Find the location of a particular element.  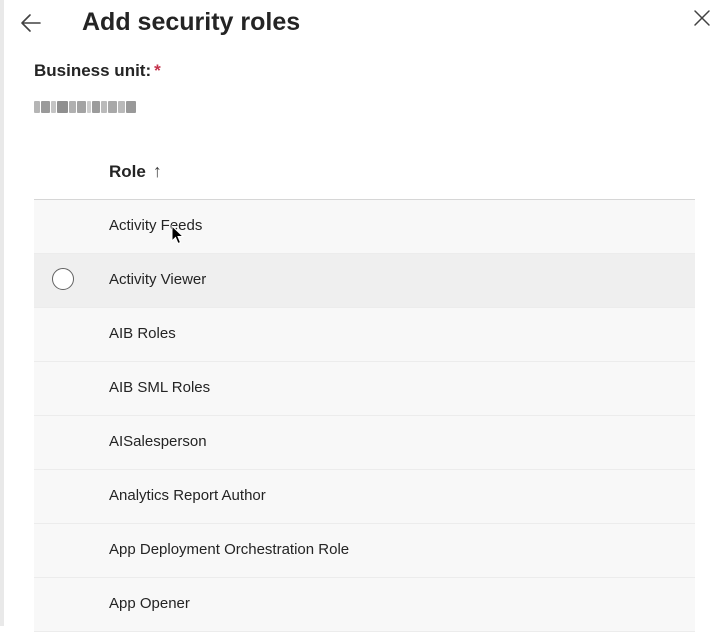

role-name: AIB SML Roles is located at coordinates (160, 387).